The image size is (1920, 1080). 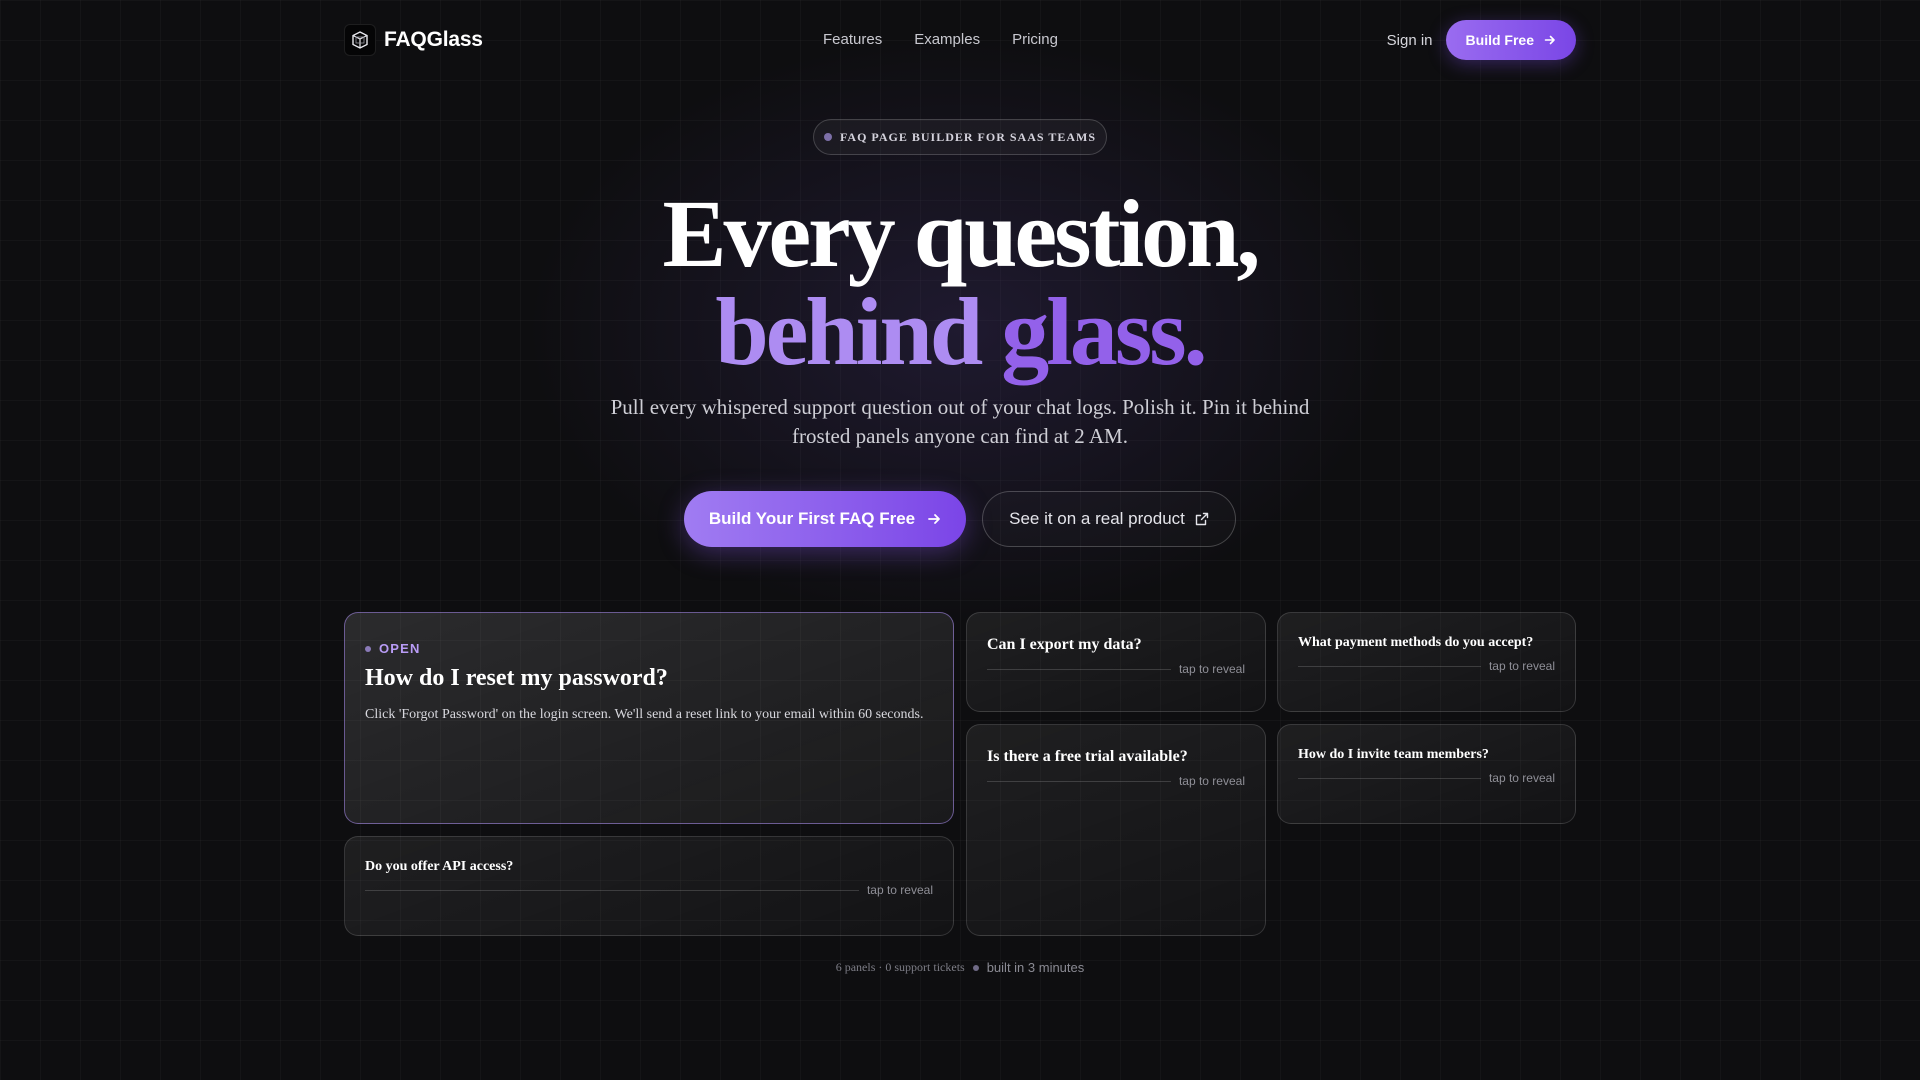 I want to click on nav-links: Features Examples Pricing, so click(x=940, y=39).